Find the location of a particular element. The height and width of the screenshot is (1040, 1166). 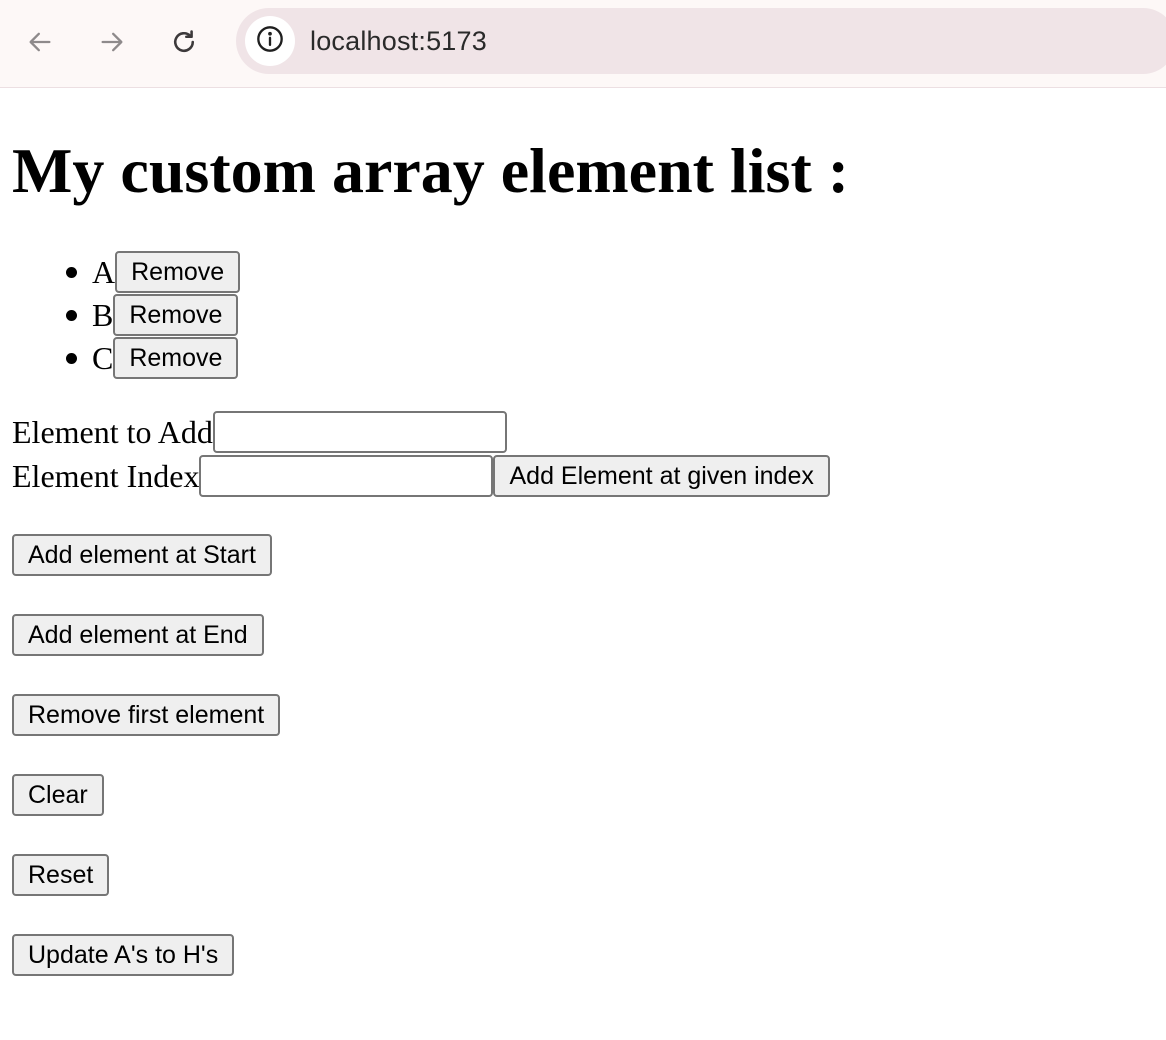

element-list: A Remove B Remove C Remove is located at coordinates (126, 314).